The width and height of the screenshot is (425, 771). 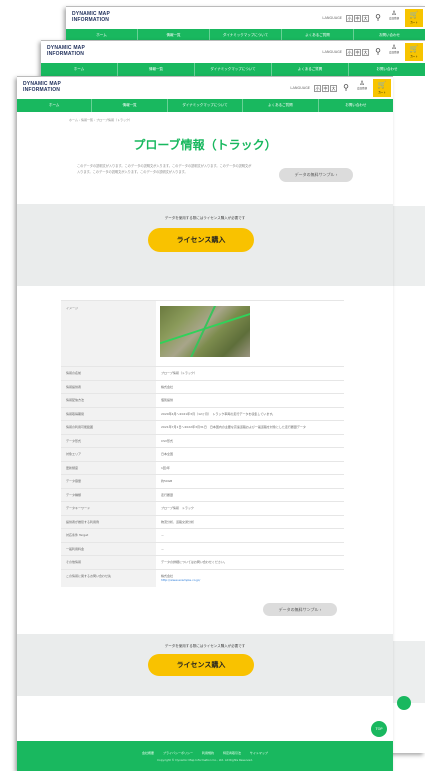 What do you see at coordinates (205, 119) in the screenshot?
I see `breadcrumb: ホーム › 情報一覧 › プローブ情報（トラック）` at bounding box center [205, 119].